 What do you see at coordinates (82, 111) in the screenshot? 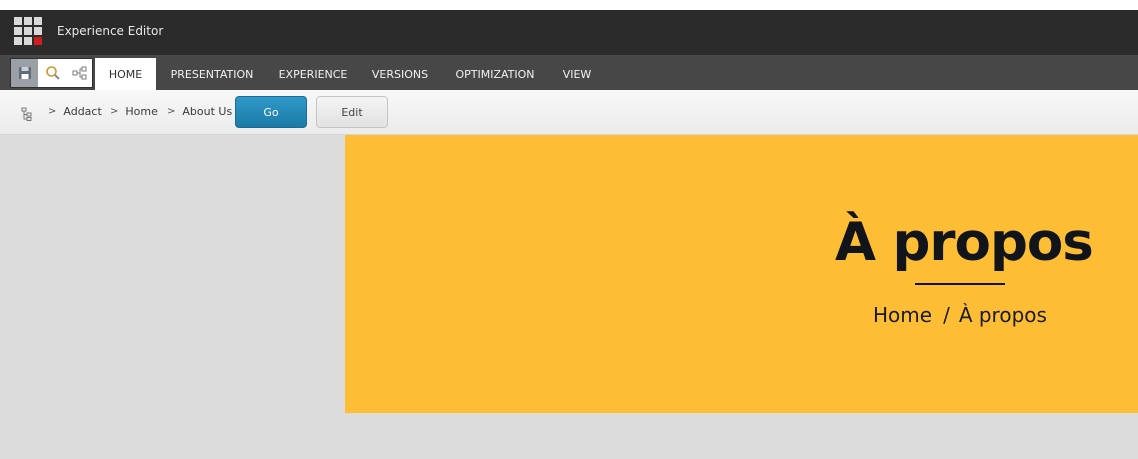
I see `breadcrumb-item-label: Addact` at bounding box center [82, 111].